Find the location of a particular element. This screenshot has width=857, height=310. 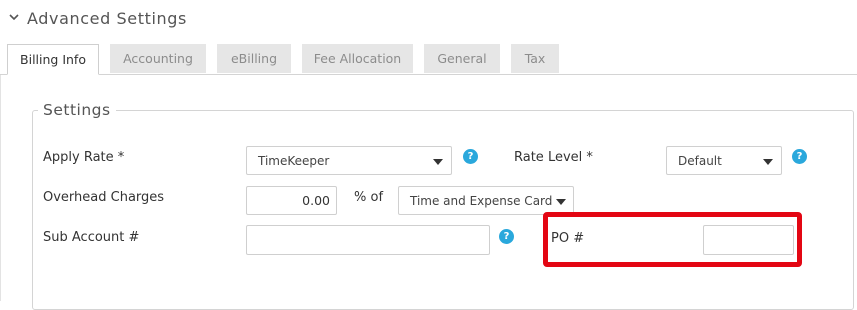

tab-label: Accounting is located at coordinates (158, 58).